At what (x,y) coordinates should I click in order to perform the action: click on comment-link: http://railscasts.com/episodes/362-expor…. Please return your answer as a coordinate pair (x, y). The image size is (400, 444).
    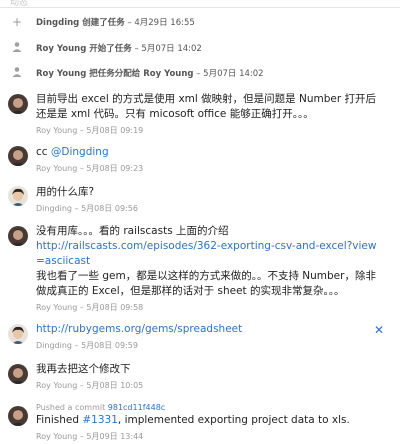
    Looking at the image, I should click on (206, 253).